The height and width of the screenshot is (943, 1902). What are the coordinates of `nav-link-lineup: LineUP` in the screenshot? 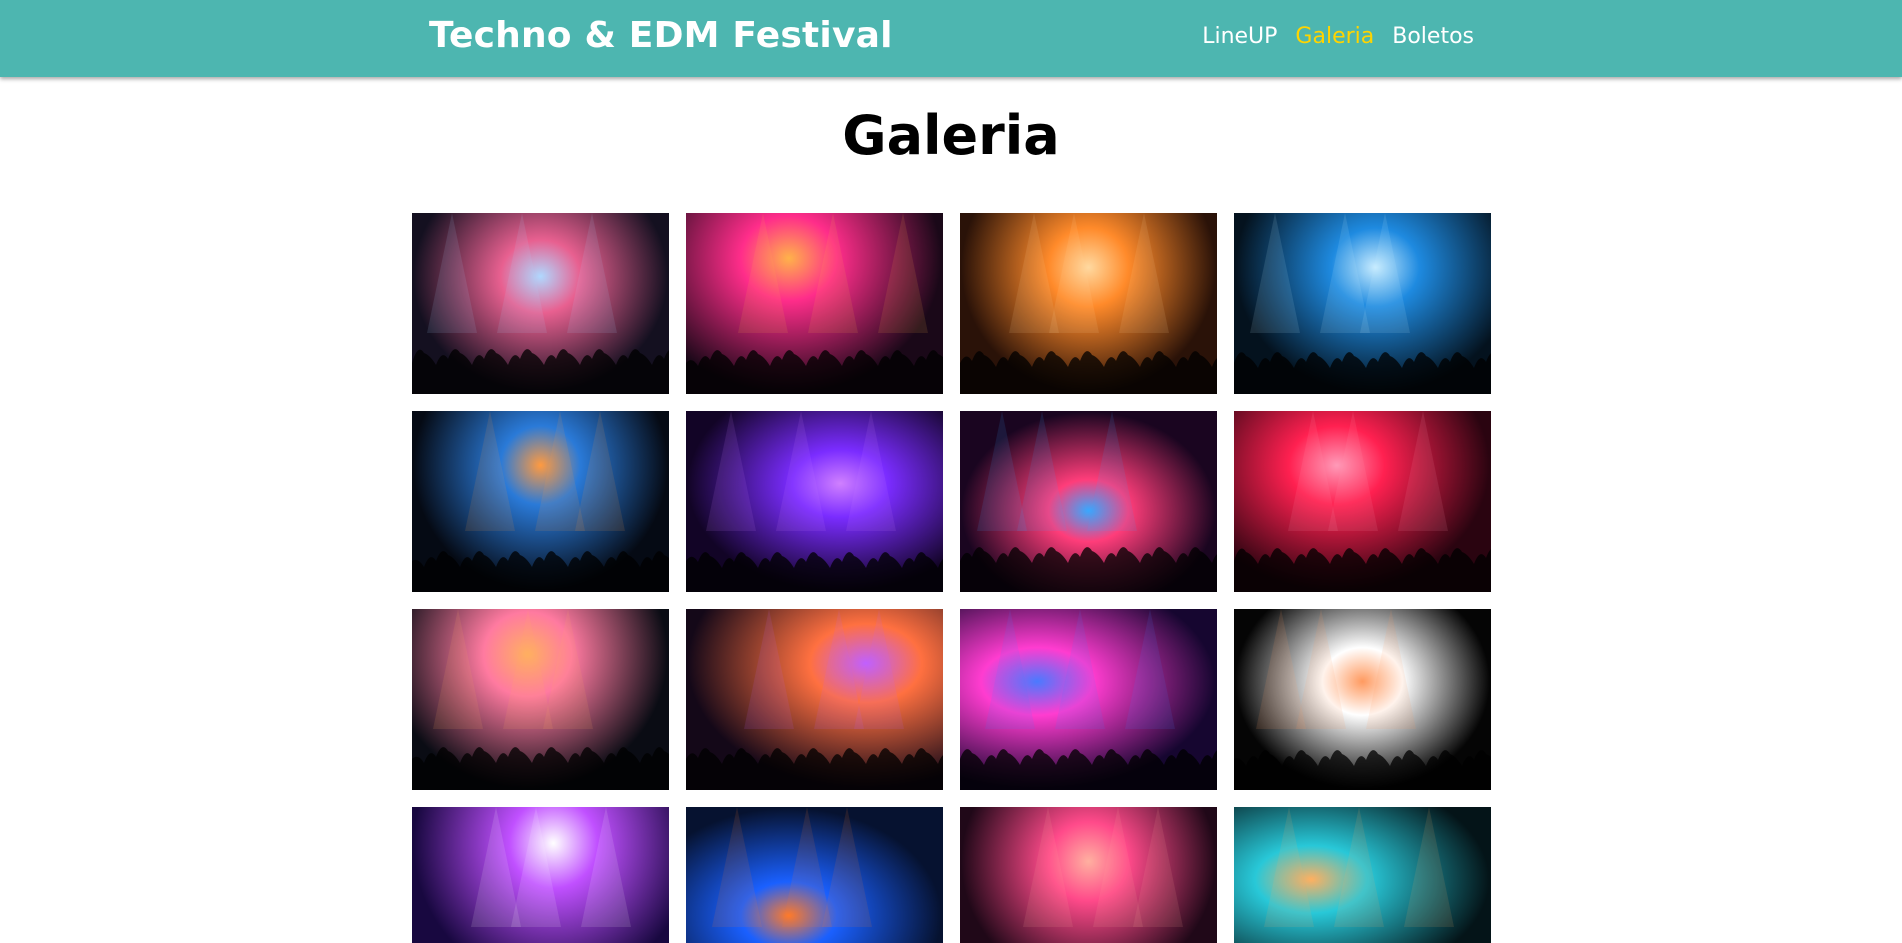 It's located at (1239, 36).